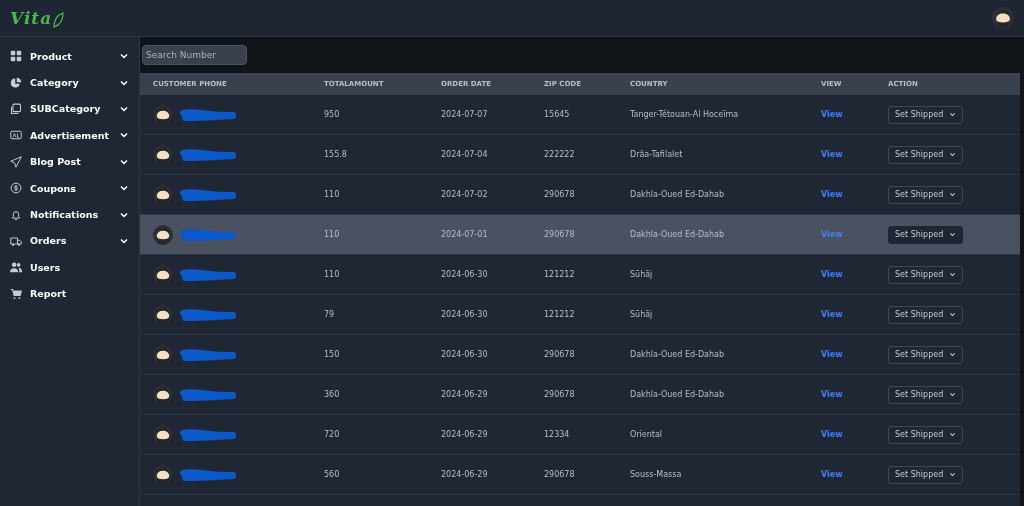  Describe the element at coordinates (580, 155) in the screenshot. I see `table-row: 155.8 2024-07-04 222222 Drâa-Tafilalet View Set Shipped` at that location.